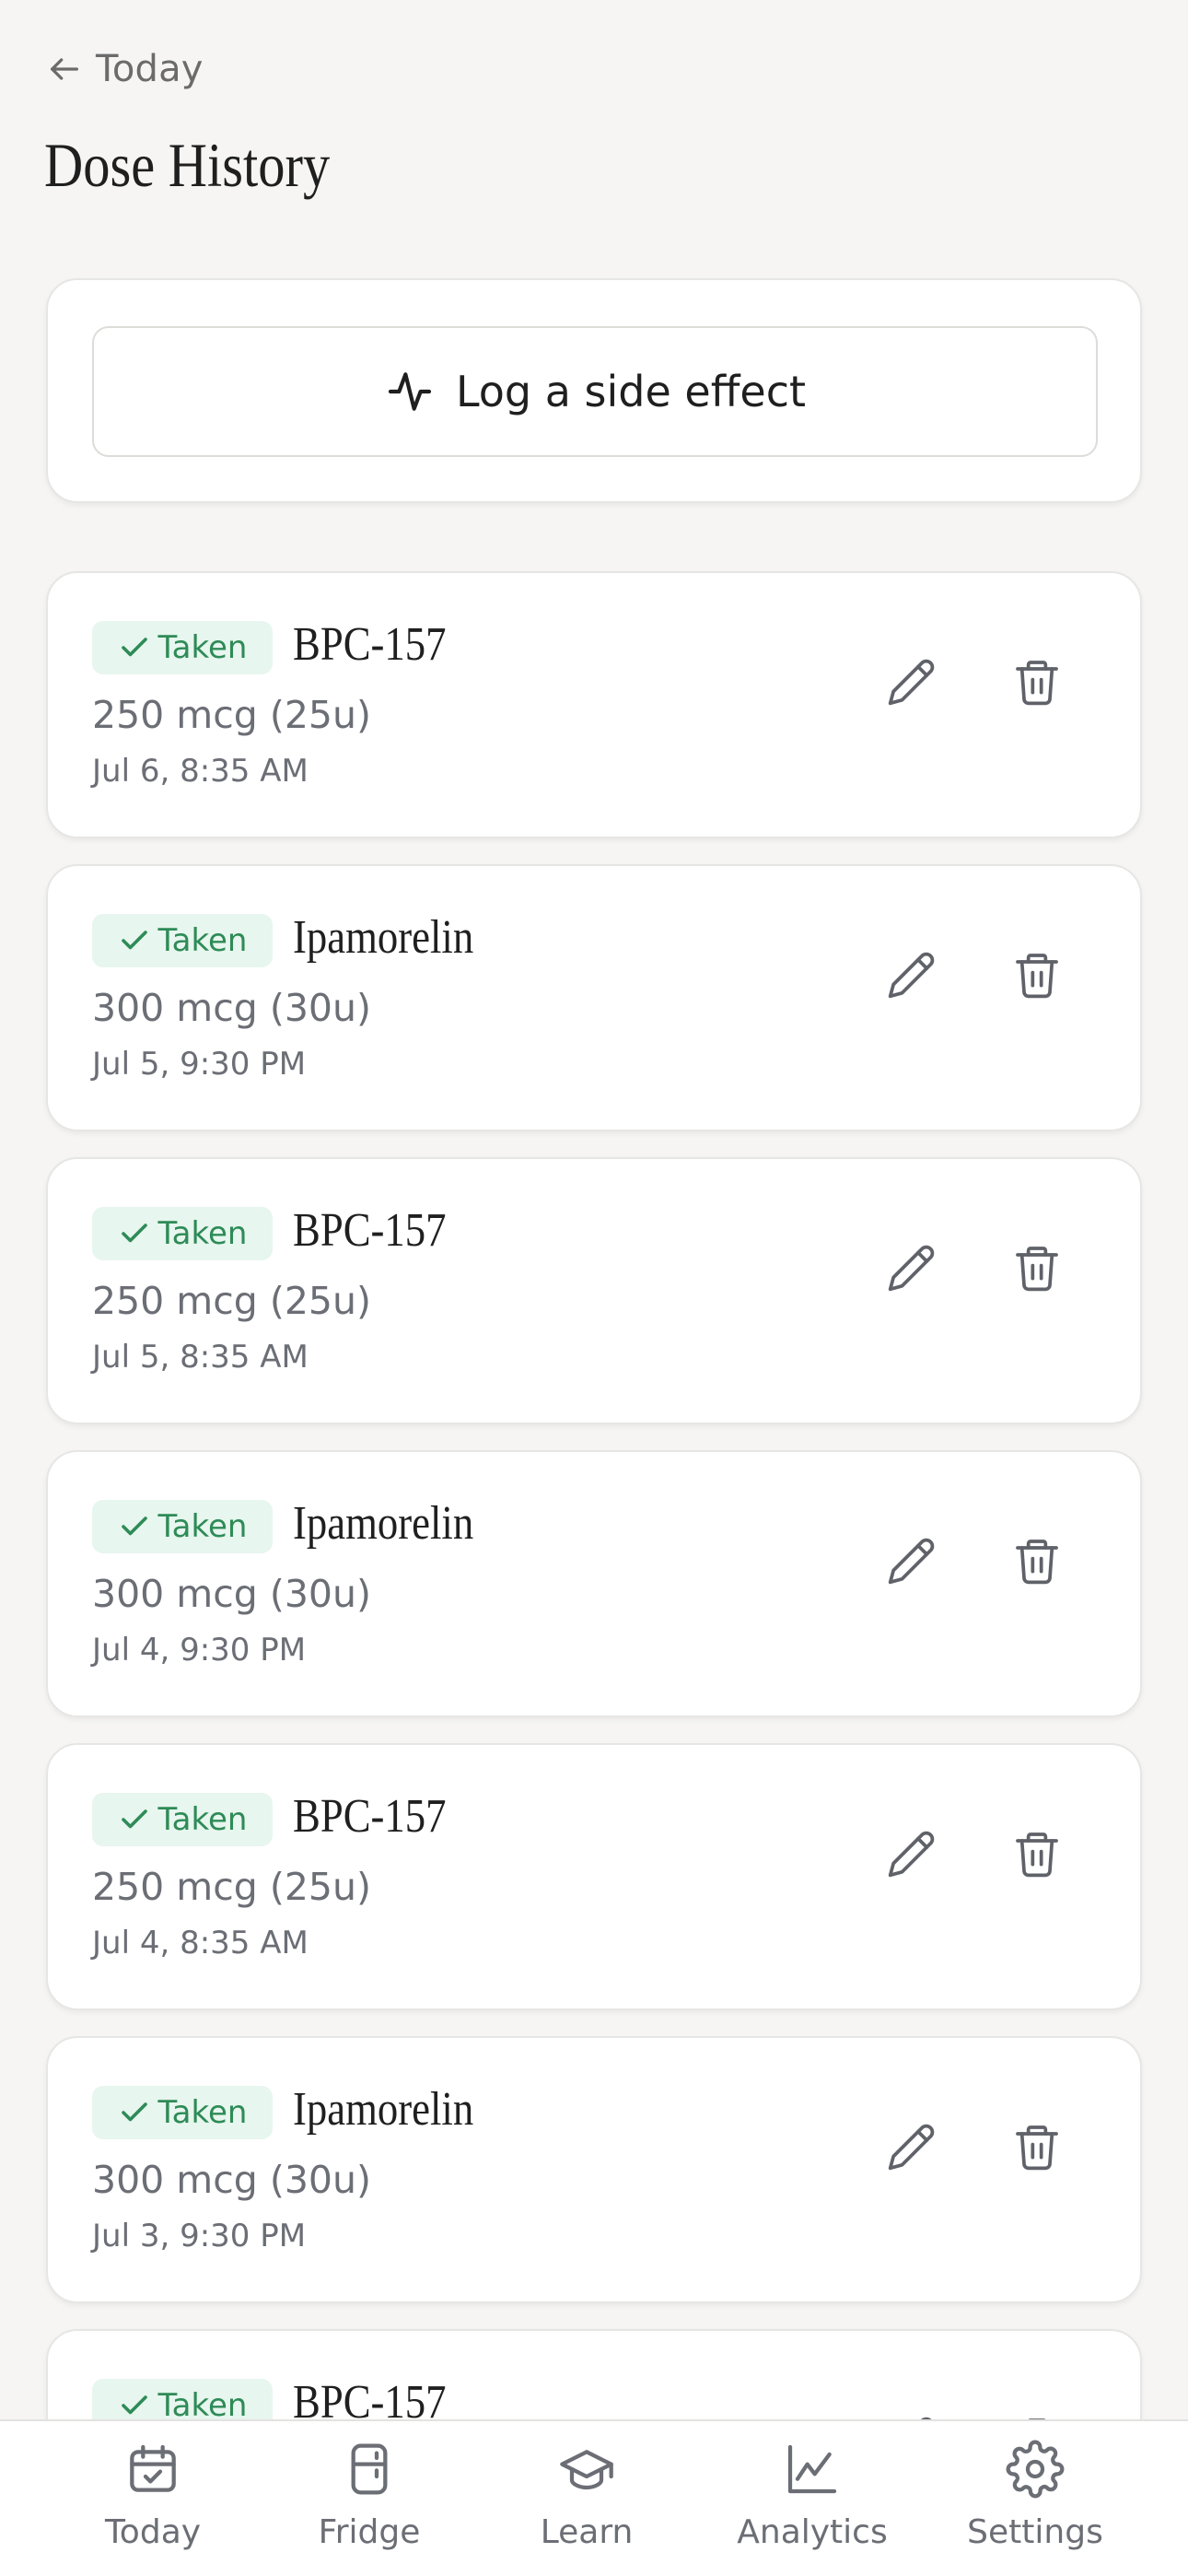 The image size is (1188, 2576). Describe the element at coordinates (199, 1064) in the screenshot. I see `dose-timestamp: Jul 5, 9:30 PM` at that location.